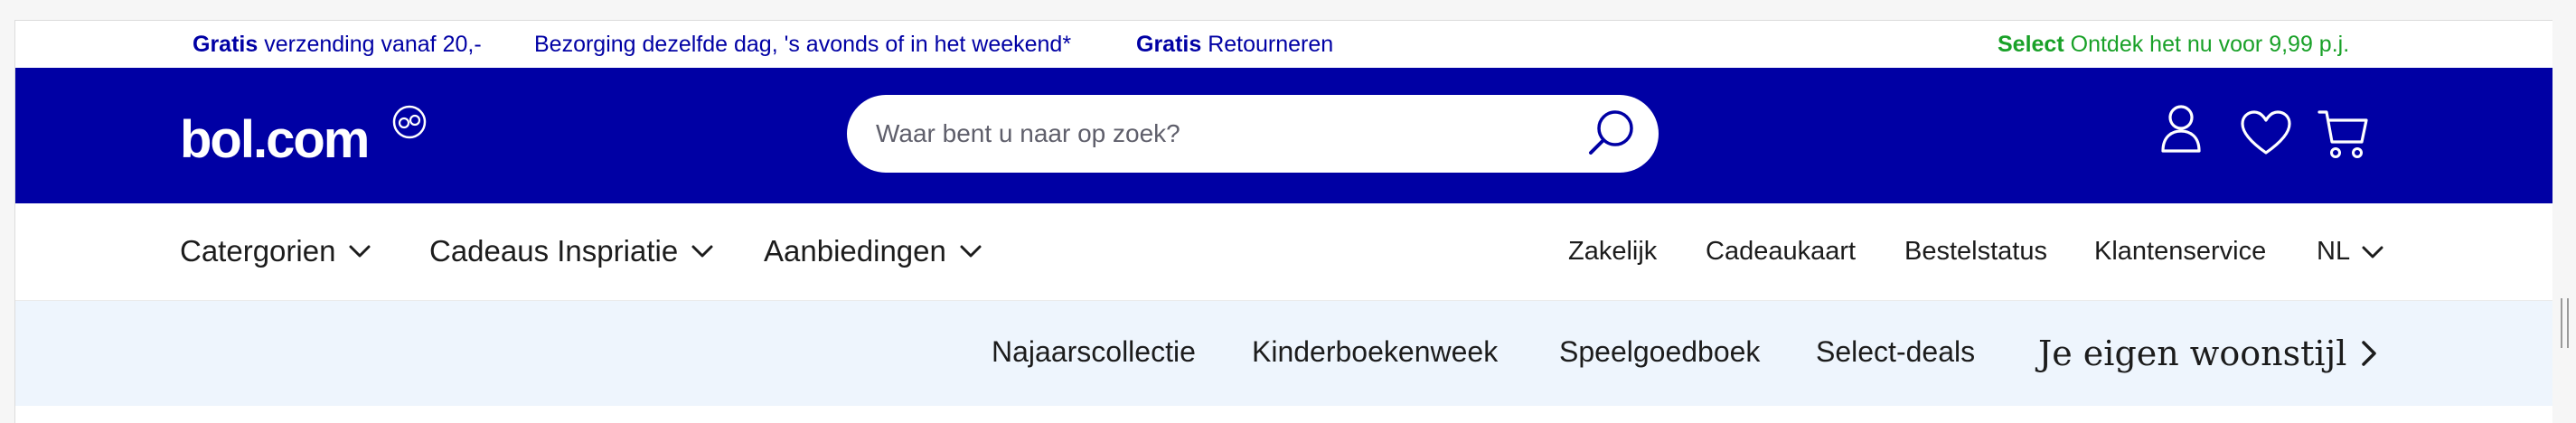  Describe the element at coordinates (2565, 323) in the screenshot. I see `scrollbar-handle` at that location.